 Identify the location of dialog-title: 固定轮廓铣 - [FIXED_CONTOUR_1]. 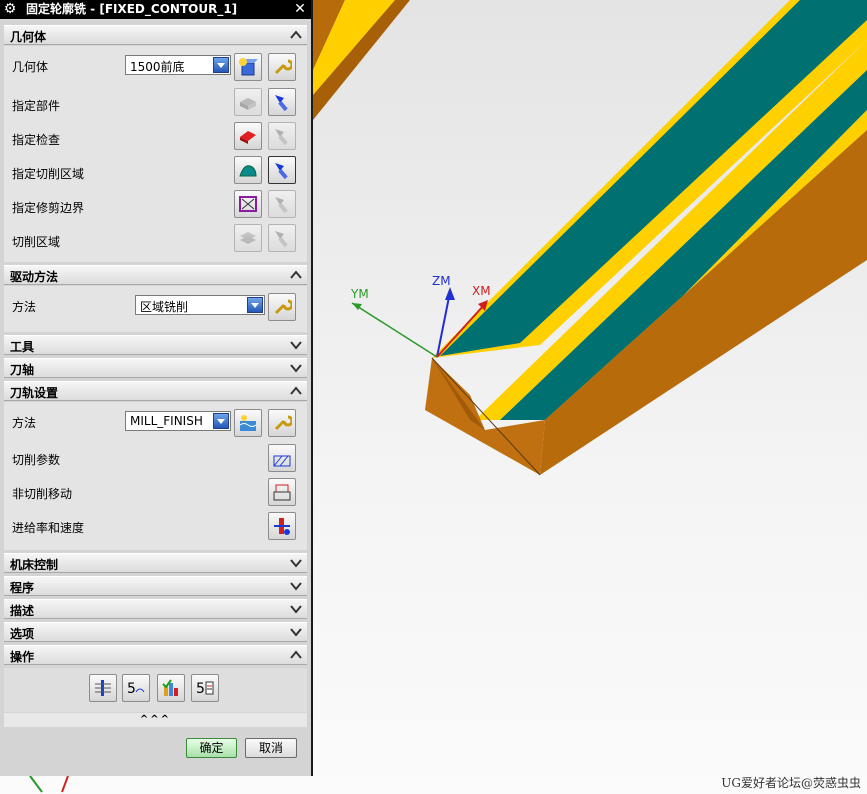
(132, 9).